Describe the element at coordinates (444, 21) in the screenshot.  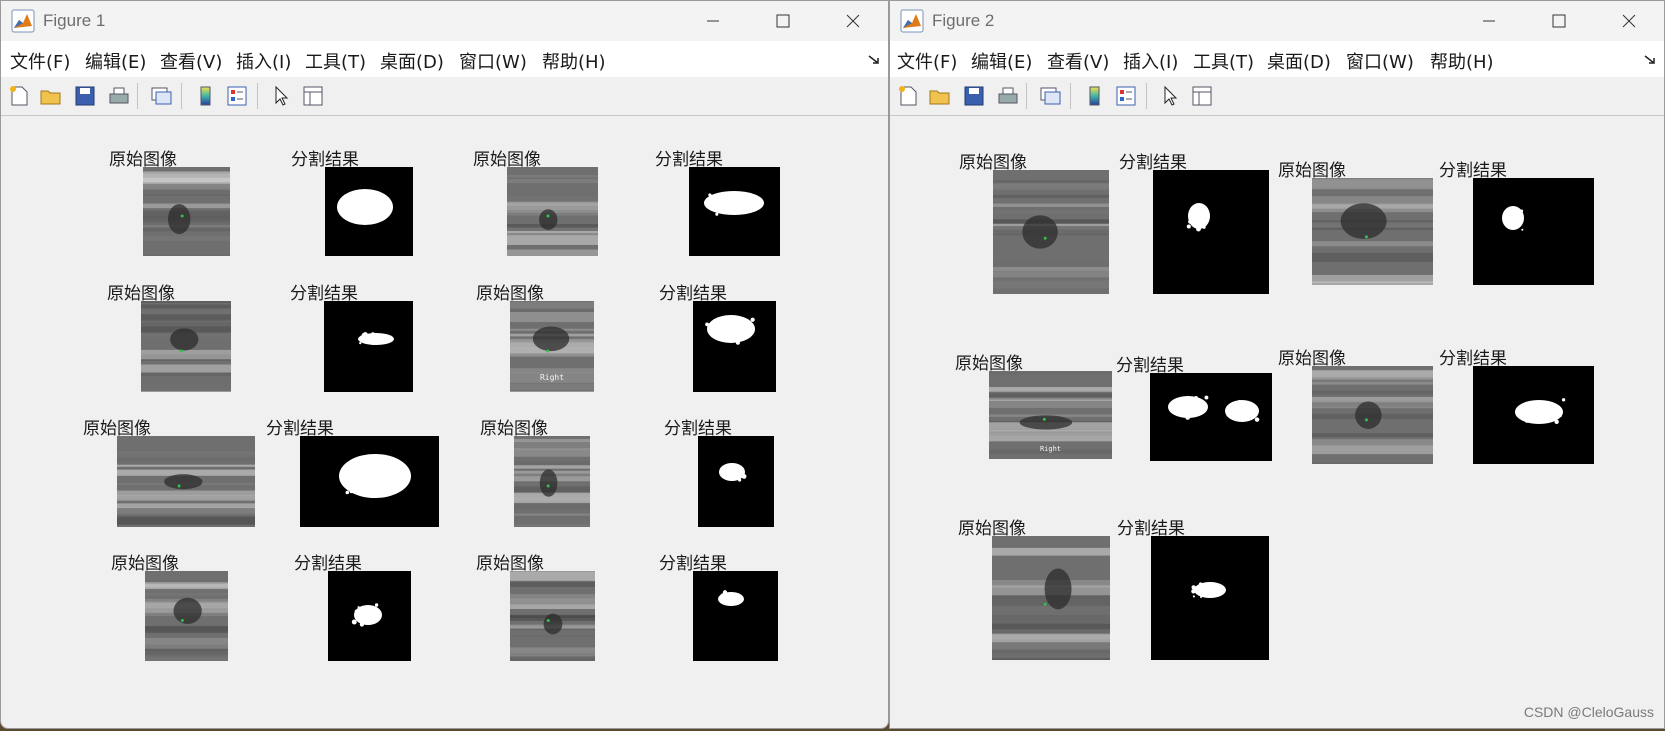
I see `title-bar: Figure 1` at that location.